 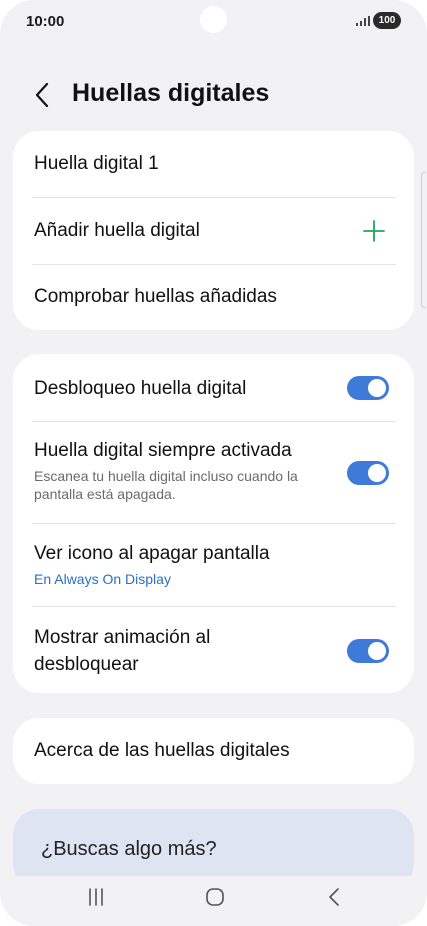 What do you see at coordinates (423, 240) in the screenshot?
I see `edge-panel-handle` at bounding box center [423, 240].